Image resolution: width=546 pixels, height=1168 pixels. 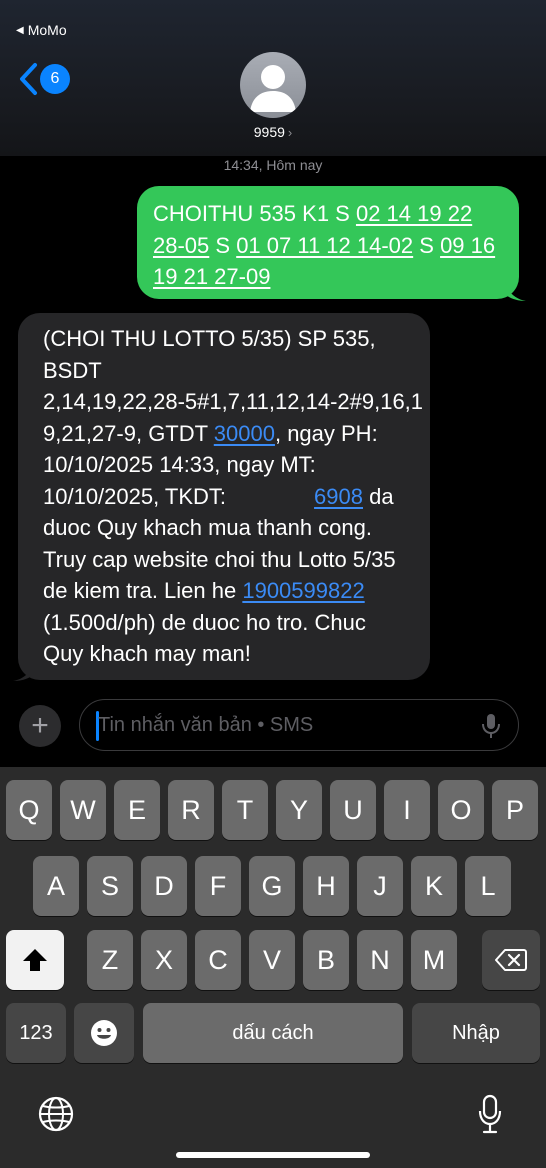 I want to click on dictation-mic-icon, so click(x=490, y=1114).